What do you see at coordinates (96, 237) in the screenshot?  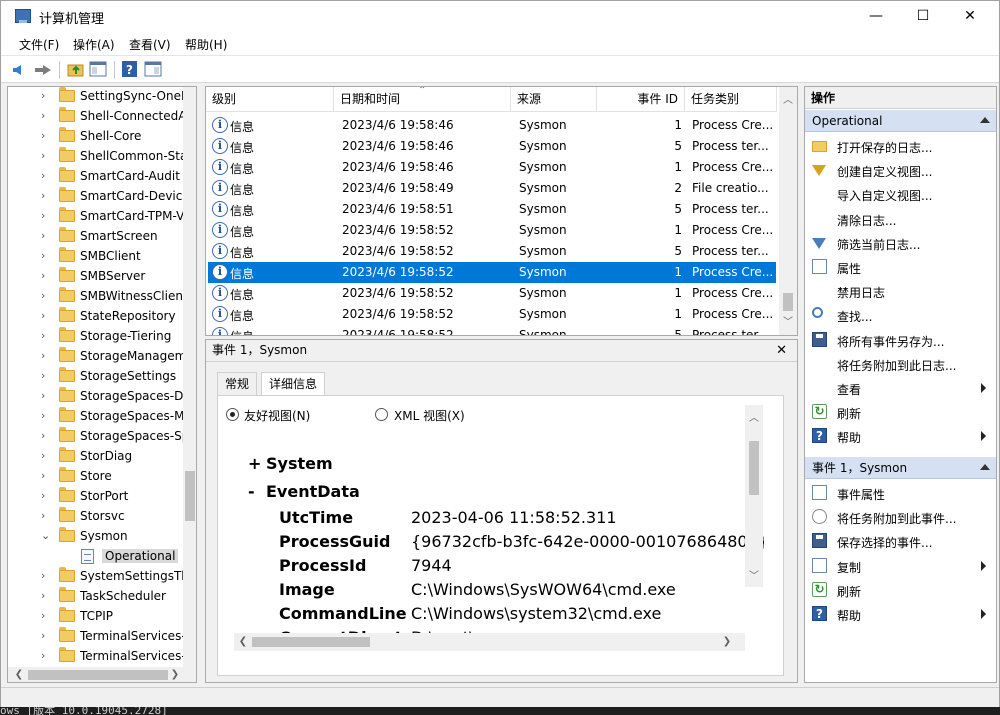 I see `tree-item: › SmartScreen` at bounding box center [96, 237].